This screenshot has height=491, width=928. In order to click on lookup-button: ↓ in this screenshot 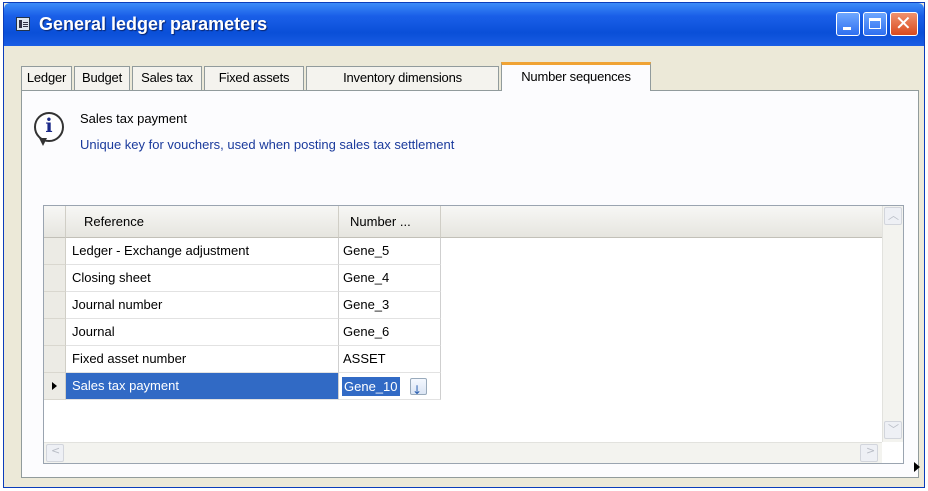, I will do `click(418, 387)`.